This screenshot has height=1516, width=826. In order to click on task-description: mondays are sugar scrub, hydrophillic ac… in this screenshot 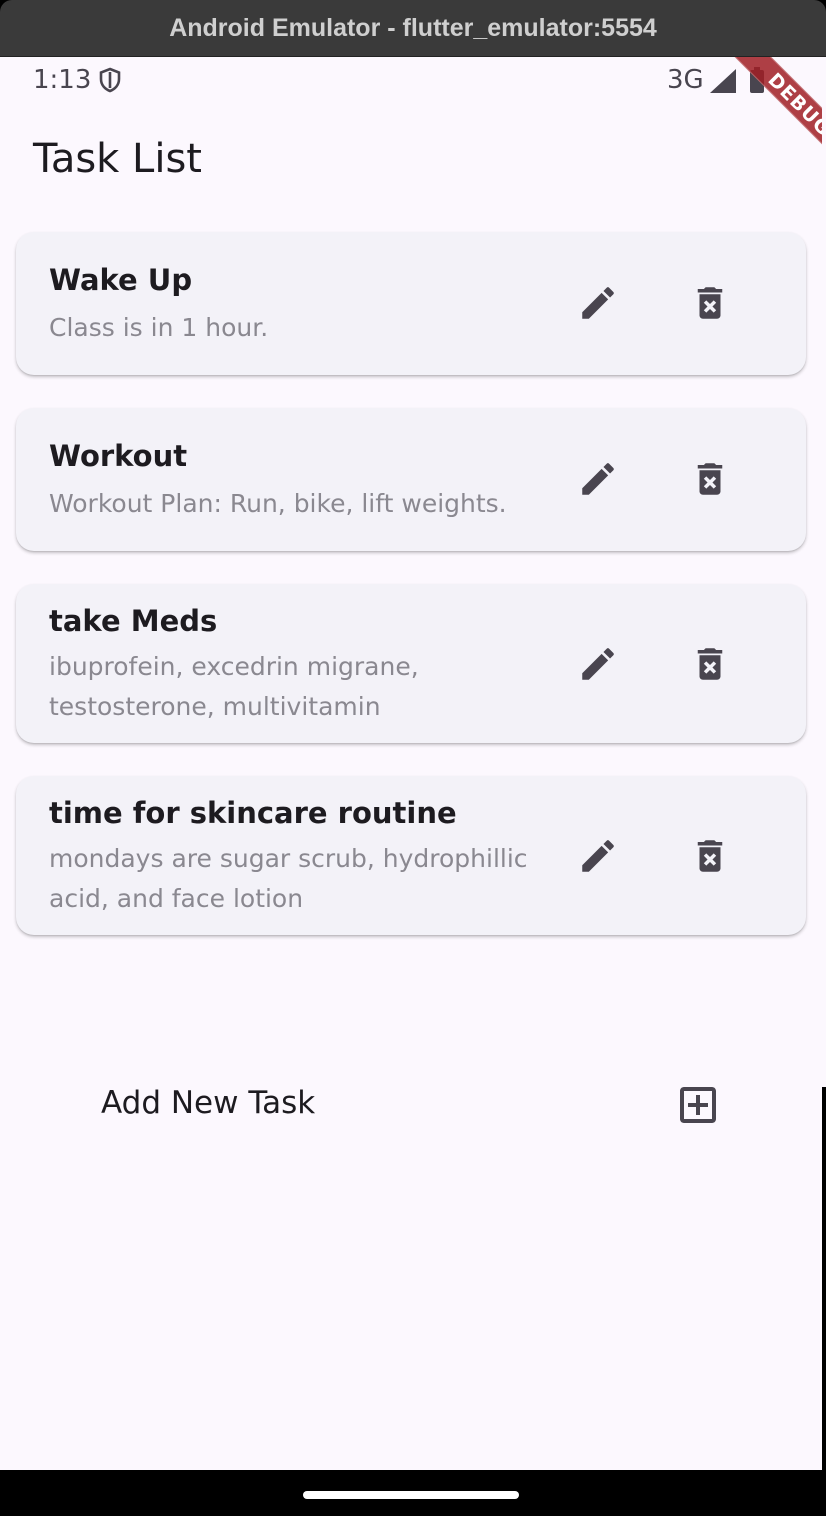, I will do `click(288, 878)`.